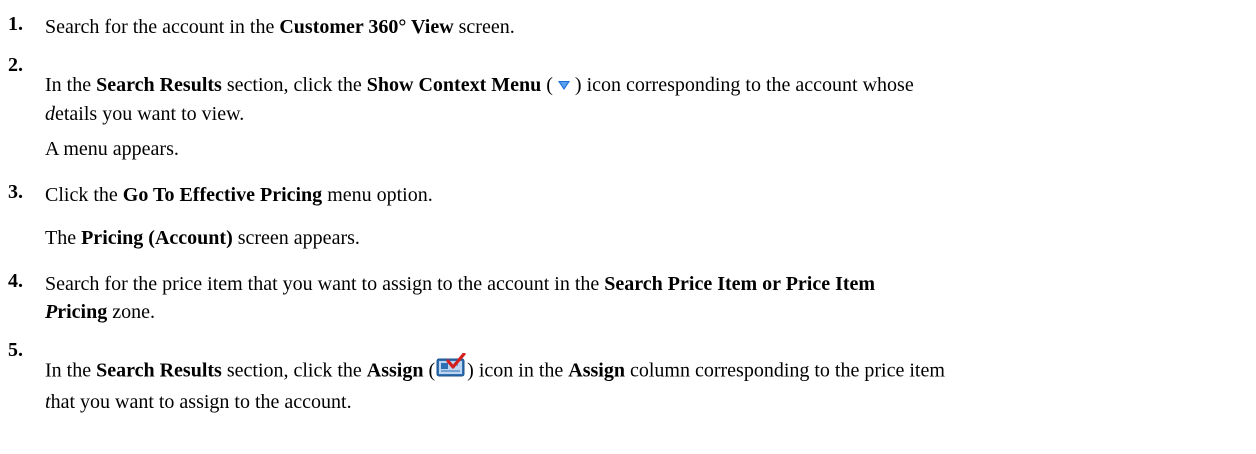 The width and height of the screenshot is (1256, 454). I want to click on ui-label: P, so click(51, 312).